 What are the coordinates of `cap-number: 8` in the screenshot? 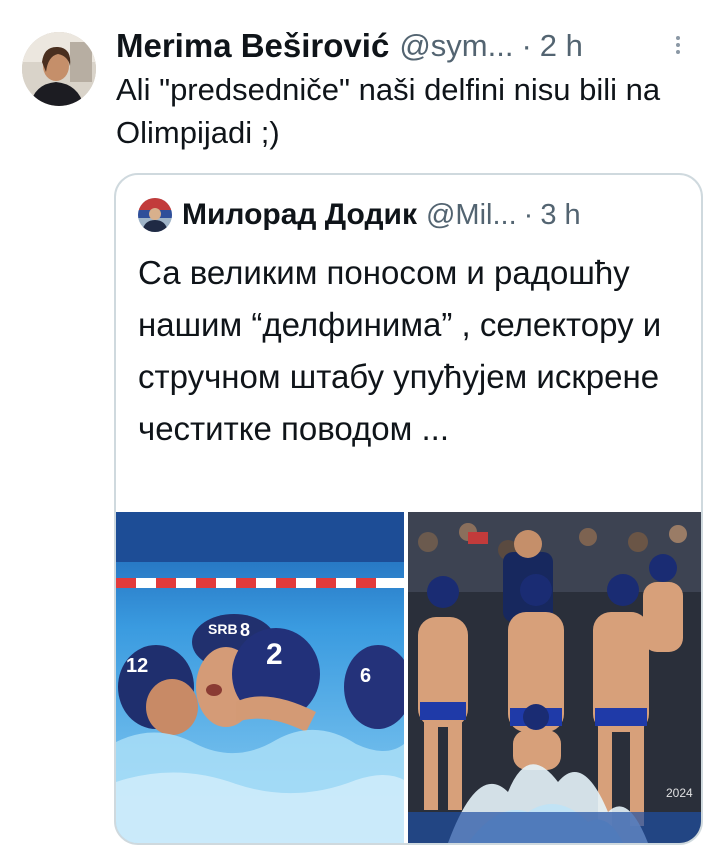 It's located at (245, 630).